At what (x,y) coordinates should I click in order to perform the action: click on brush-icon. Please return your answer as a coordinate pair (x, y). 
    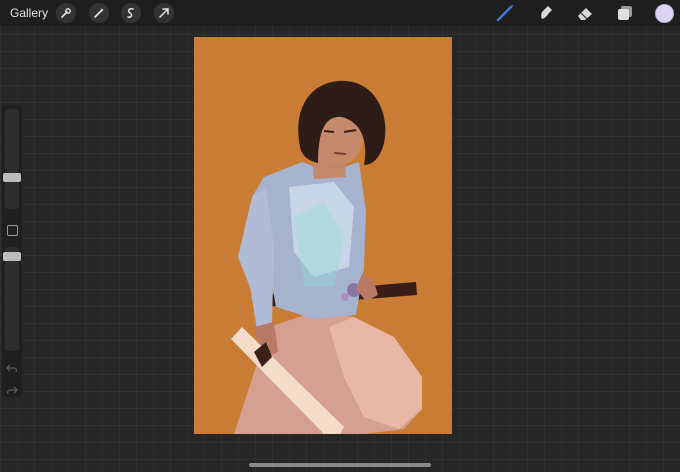
    Looking at the image, I should click on (505, 13).